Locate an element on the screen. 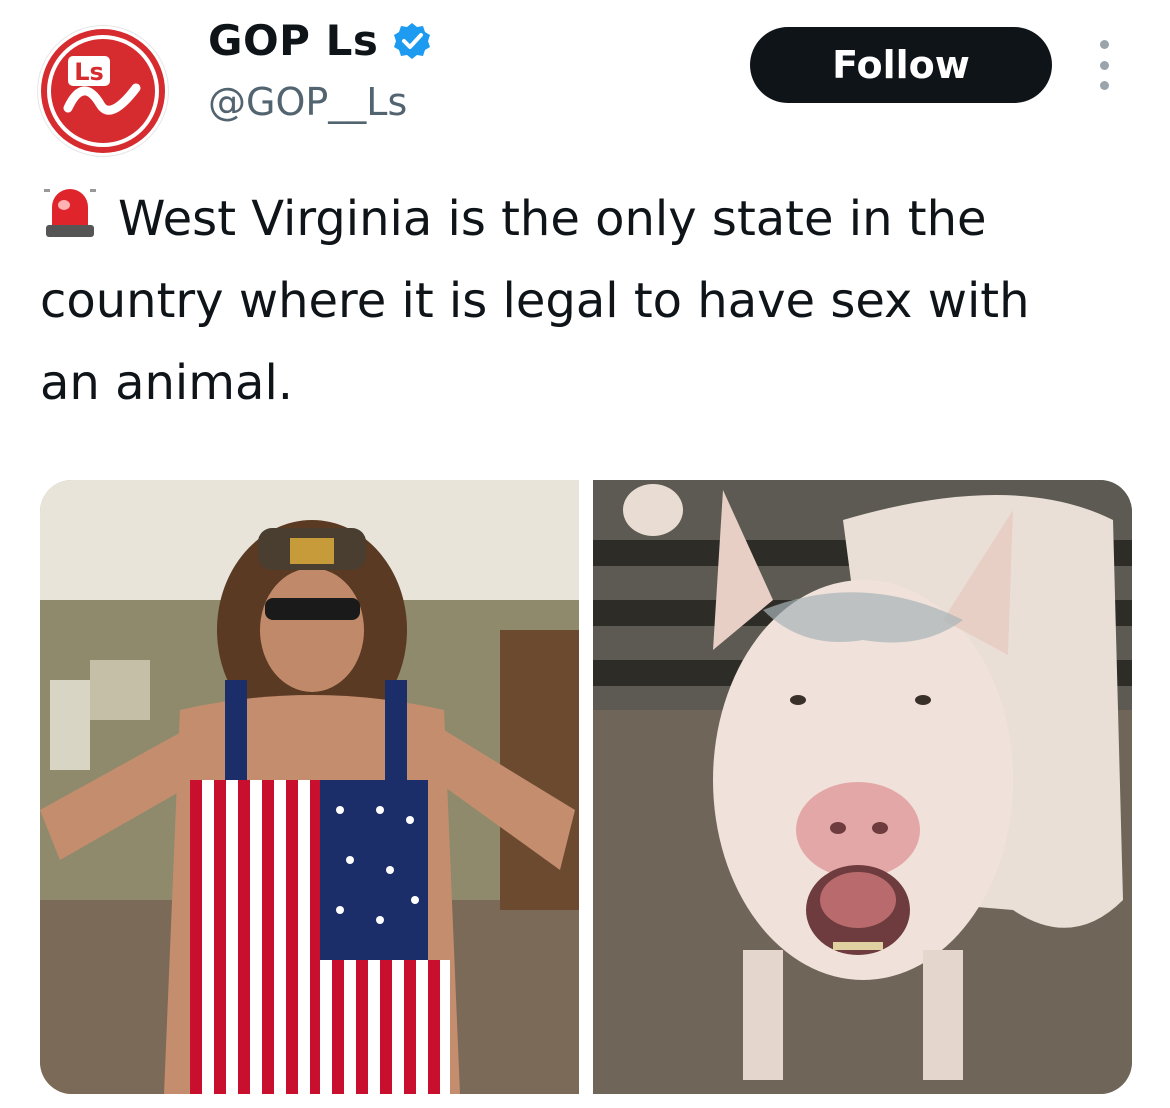 The height and width of the screenshot is (1108, 1170). follow-button: Follow is located at coordinates (901, 65).